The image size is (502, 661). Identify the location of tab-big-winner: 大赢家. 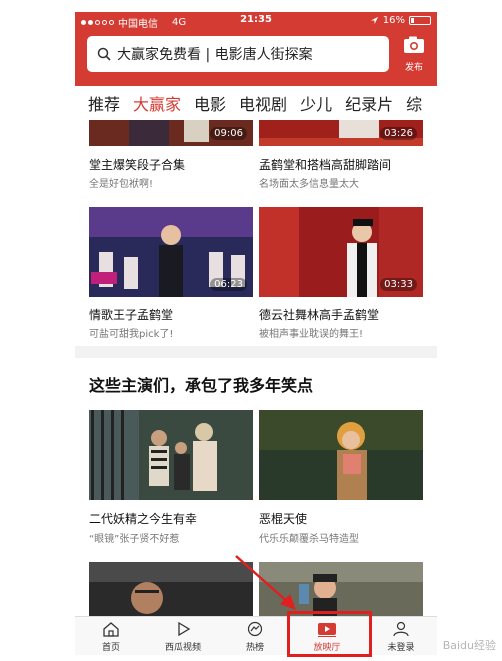
(157, 103).